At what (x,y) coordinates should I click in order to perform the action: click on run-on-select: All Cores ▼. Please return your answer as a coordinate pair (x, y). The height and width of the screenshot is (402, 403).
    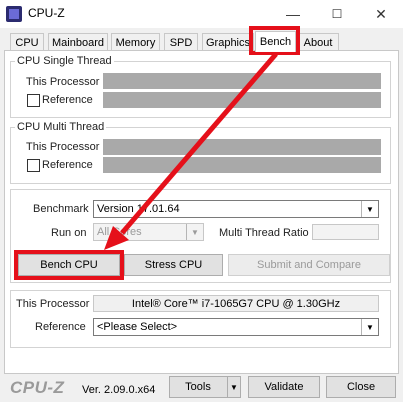
    Looking at the image, I should click on (148, 232).